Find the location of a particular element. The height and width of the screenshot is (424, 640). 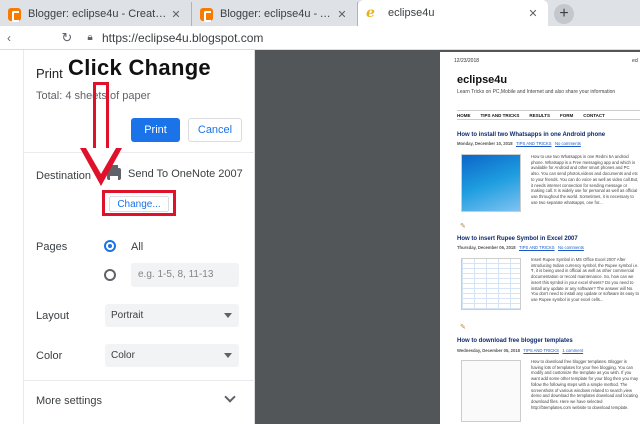

preview-menu-item: TIPS AND TRICKS is located at coordinates (500, 115).